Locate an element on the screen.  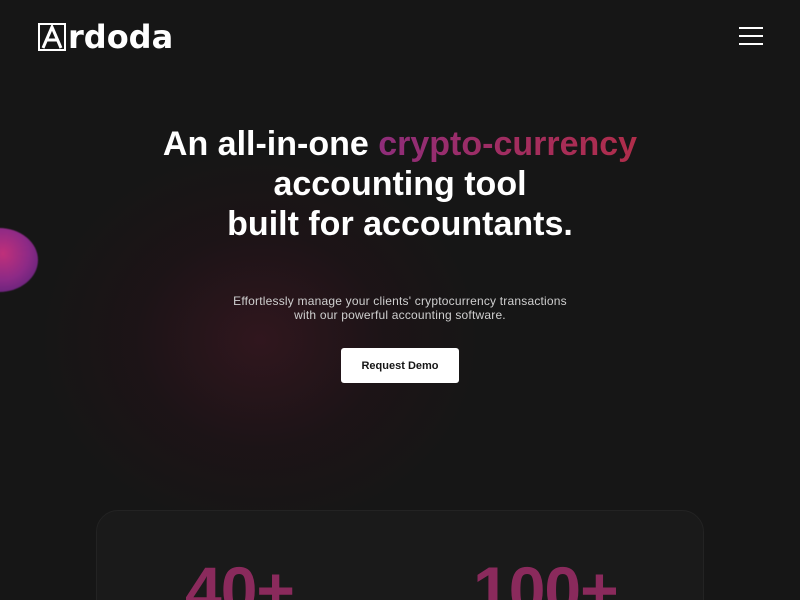
hero-title-part1: An all-in-one is located at coordinates (270, 144).